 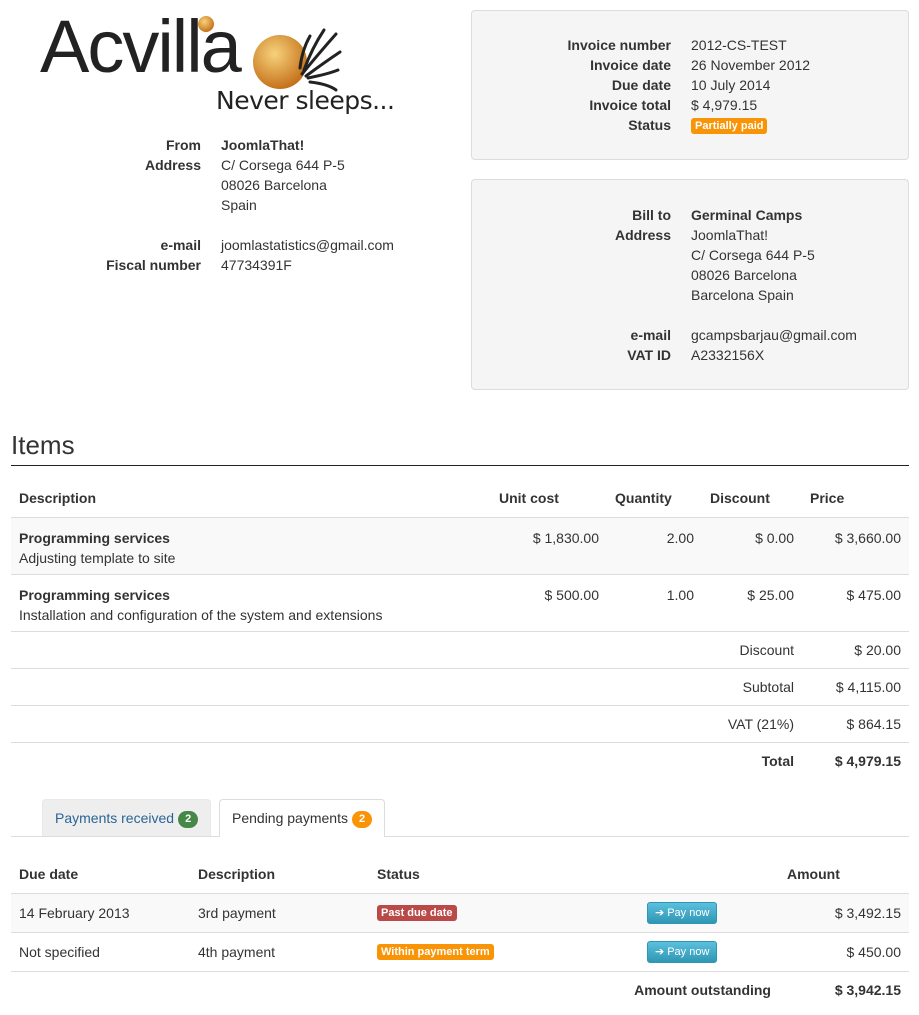 I want to click on from-email-value: joomlastatistics@gmail.com, so click(x=307, y=245).